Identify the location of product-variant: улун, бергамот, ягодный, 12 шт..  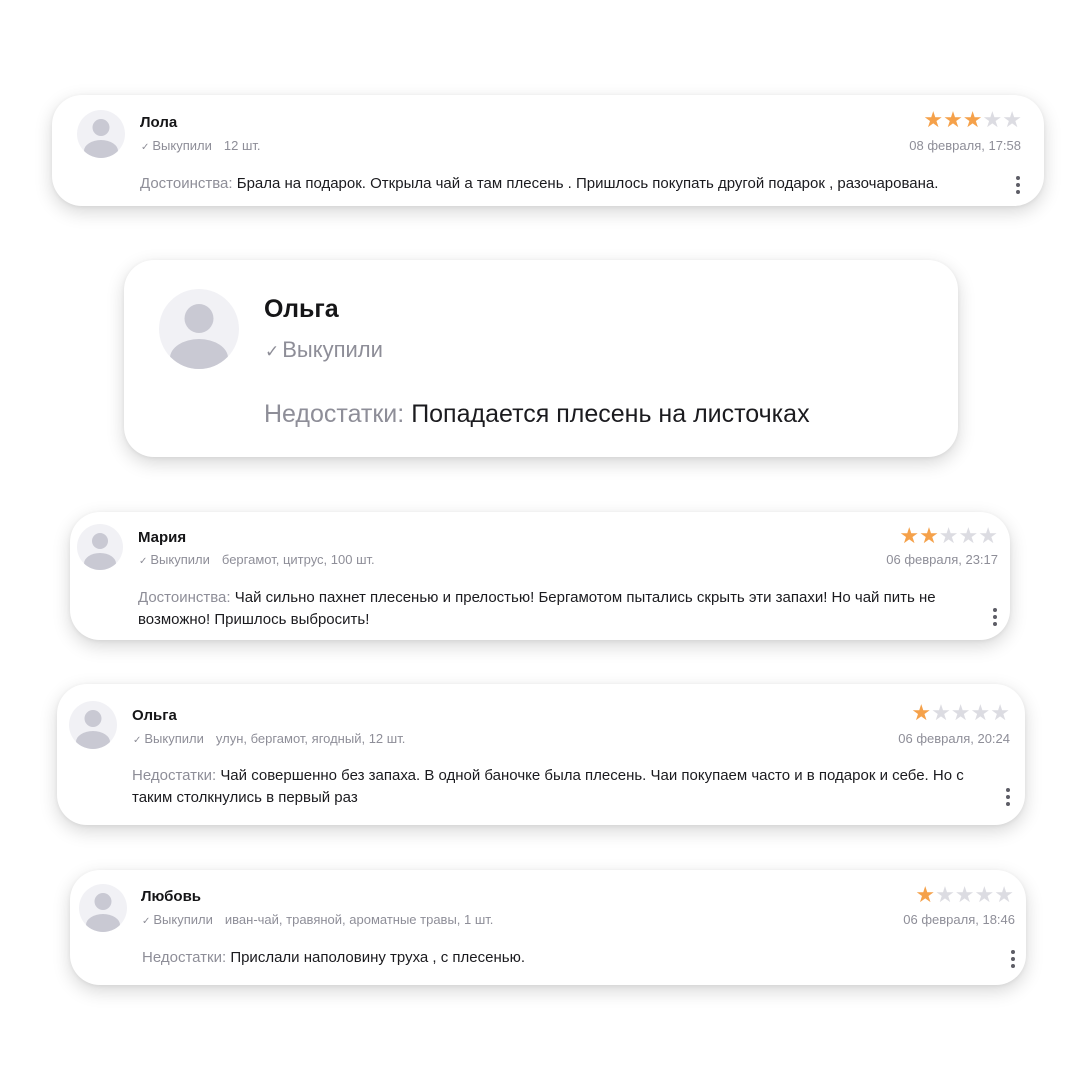
(310, 738).